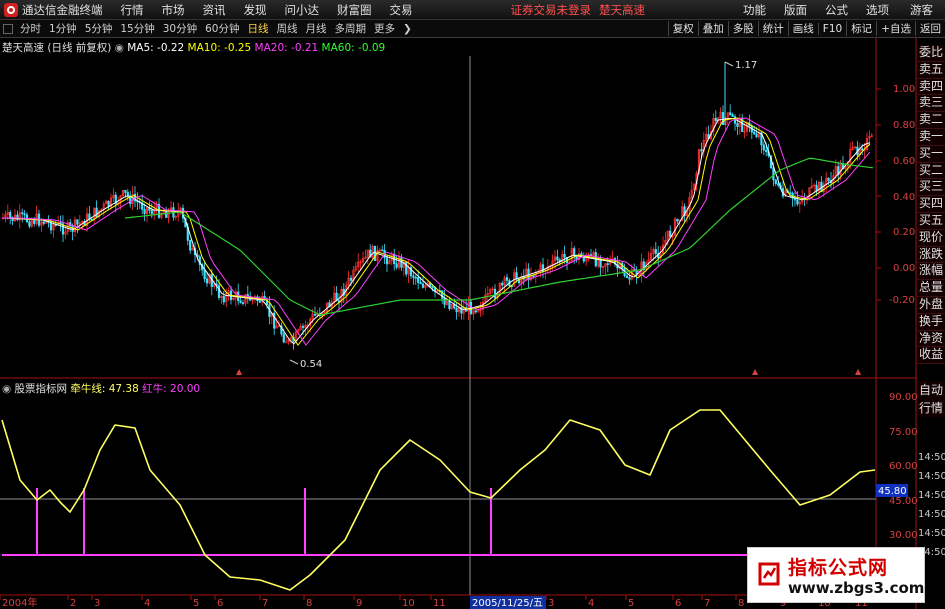 This screenshot has height=609, width=945. Describe the element at coordinates (99, 28) in the screenshot. I see `tab-period-5min: 5分钟` at that location.